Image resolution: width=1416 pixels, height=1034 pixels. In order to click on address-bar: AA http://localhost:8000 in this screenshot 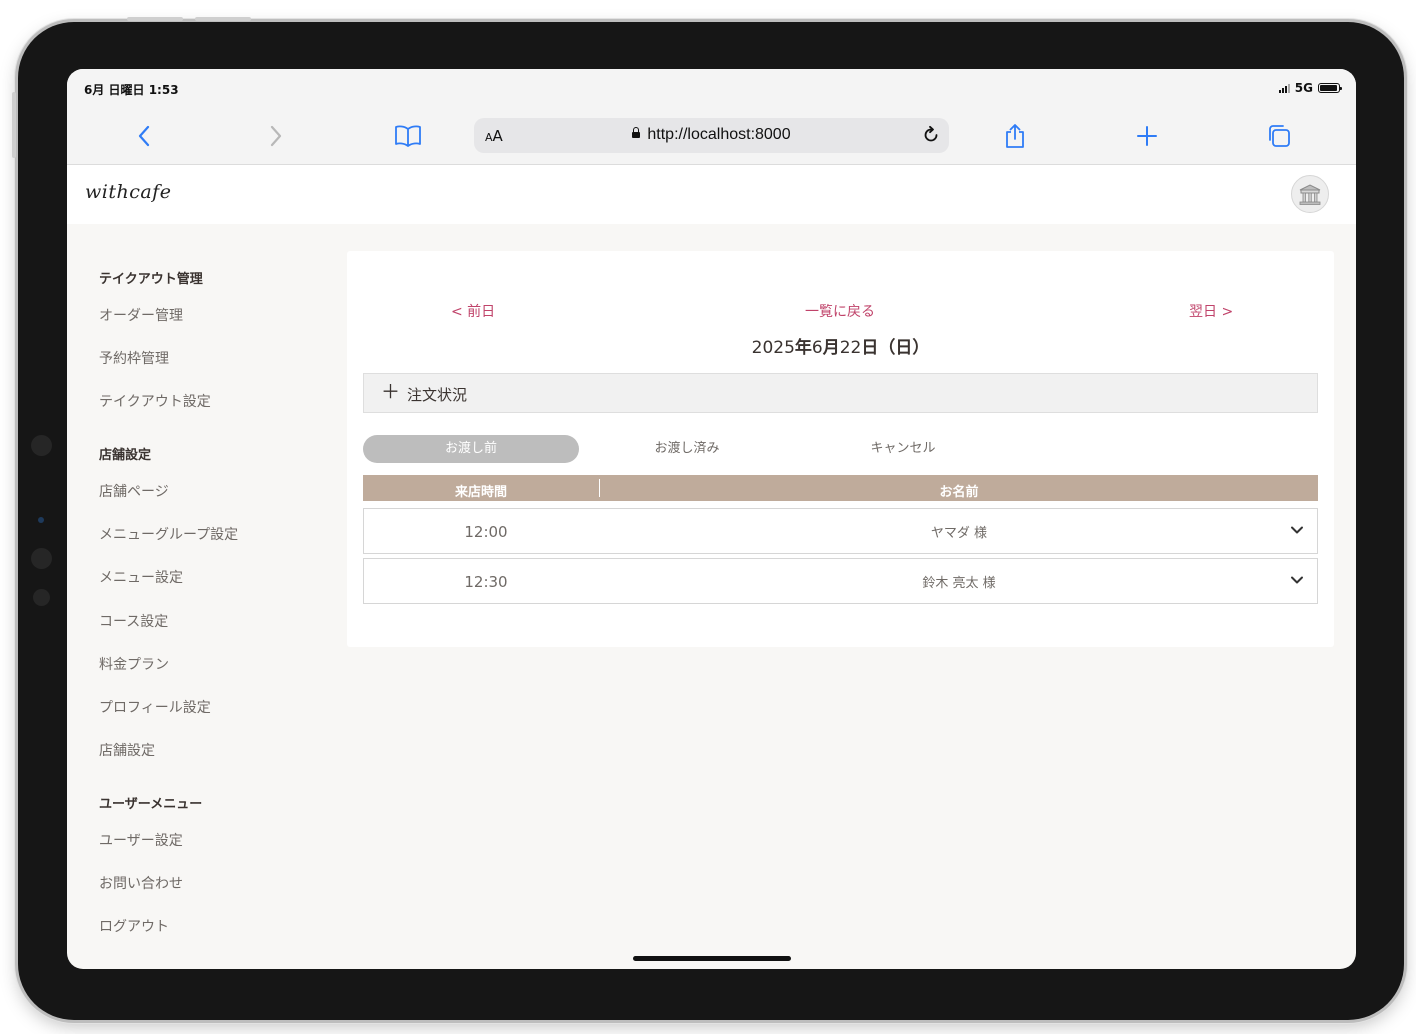, I will do `click(711, 135)`.